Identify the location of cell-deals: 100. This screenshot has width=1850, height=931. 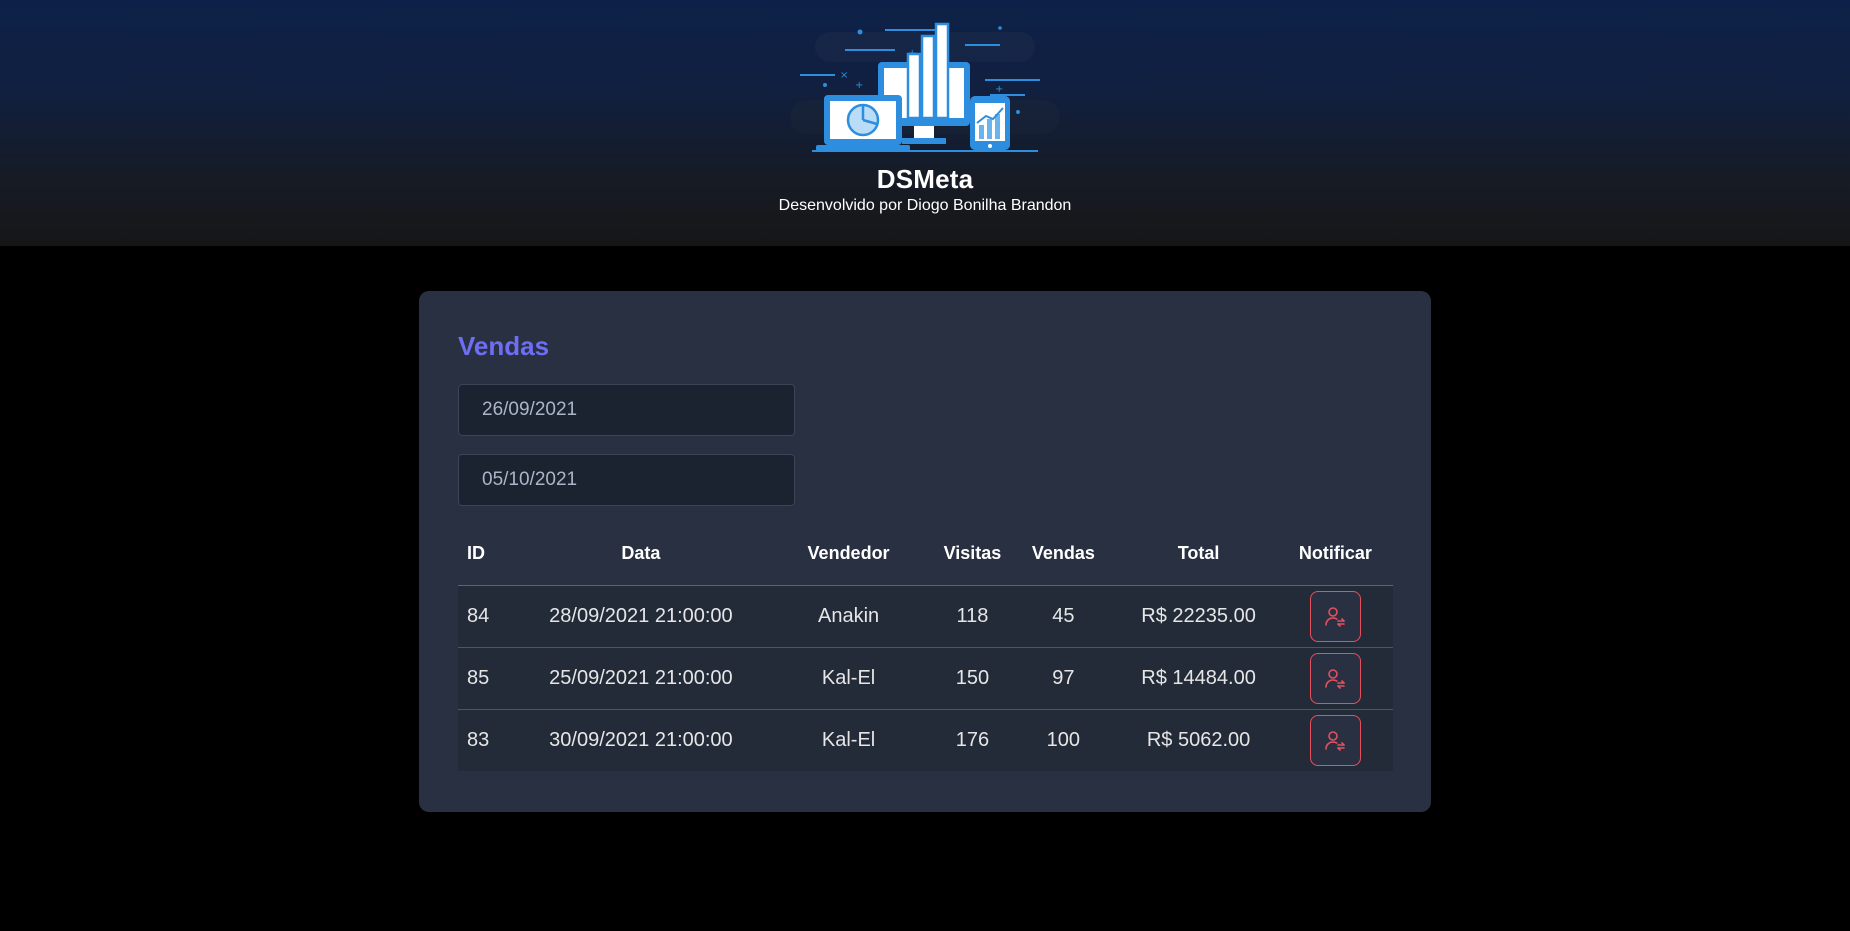
(1063, 740).